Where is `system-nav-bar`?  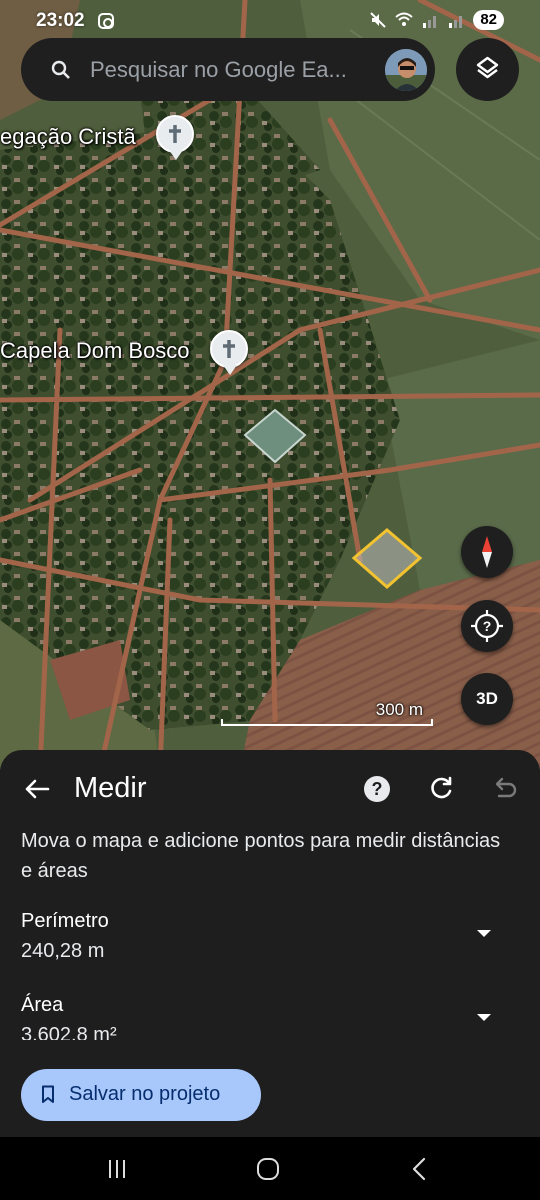
system-nav-bar is located at coordinates (270, 1168).